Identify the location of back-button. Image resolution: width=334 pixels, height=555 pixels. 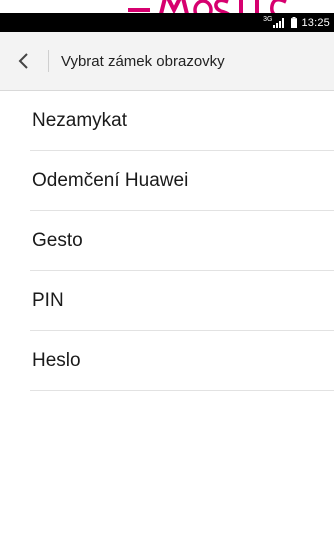
(24, 61).